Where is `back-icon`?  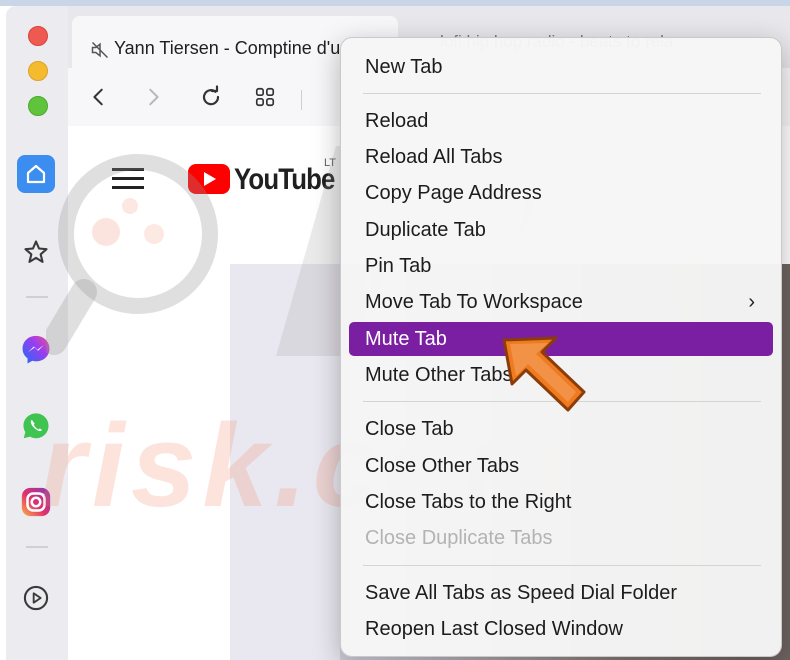
back-icon is located at coordinates (98, 97).